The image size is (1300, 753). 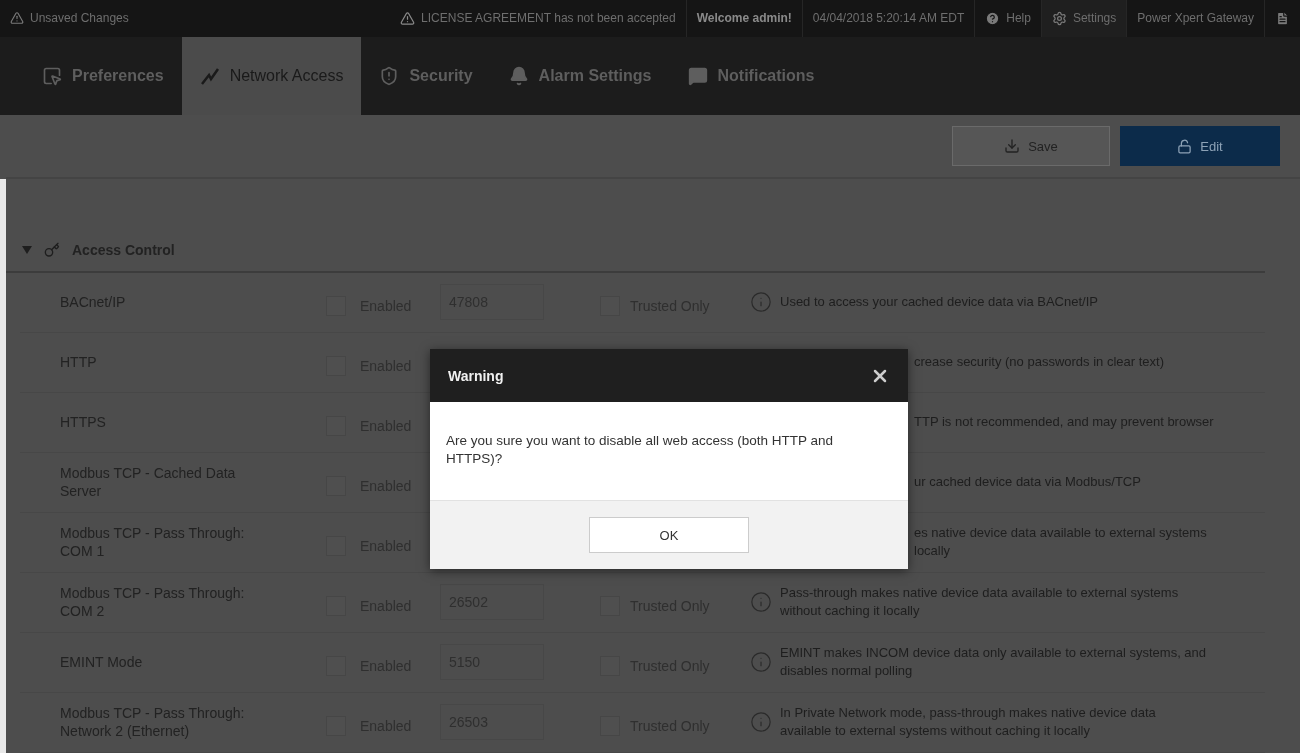 What do you see at coordinates (669, 535) in the screenshot?
I see `ok-button: OK` at bounding box center [669, 535].